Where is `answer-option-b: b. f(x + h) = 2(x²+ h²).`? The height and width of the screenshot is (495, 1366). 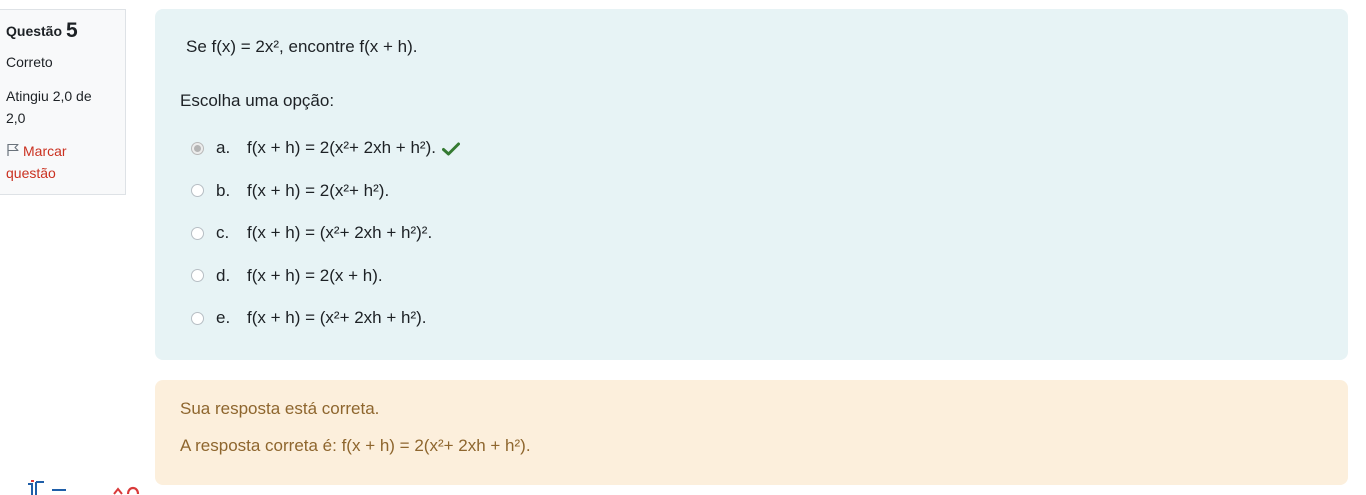 answer-option-b: b. f(x + h) = 2(x²+ h²). is located at coordinates (325, 191).